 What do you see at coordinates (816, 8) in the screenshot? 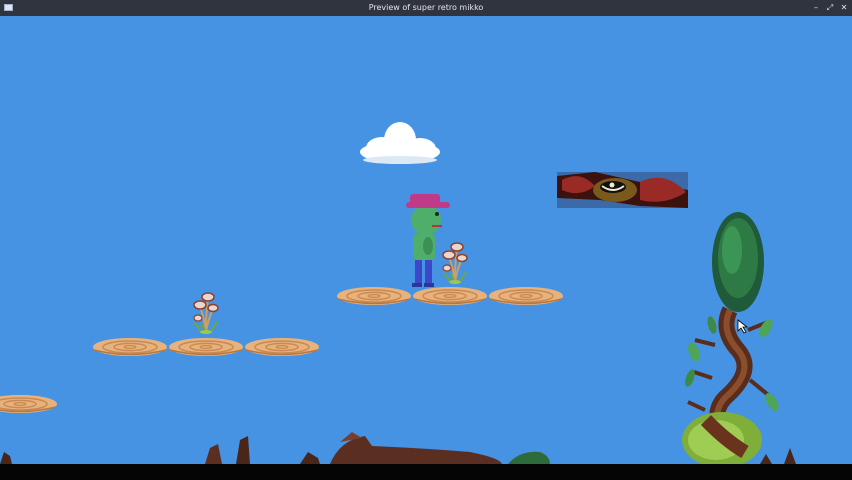
I see `minimize-button: –` at bounding box center [816, 8].